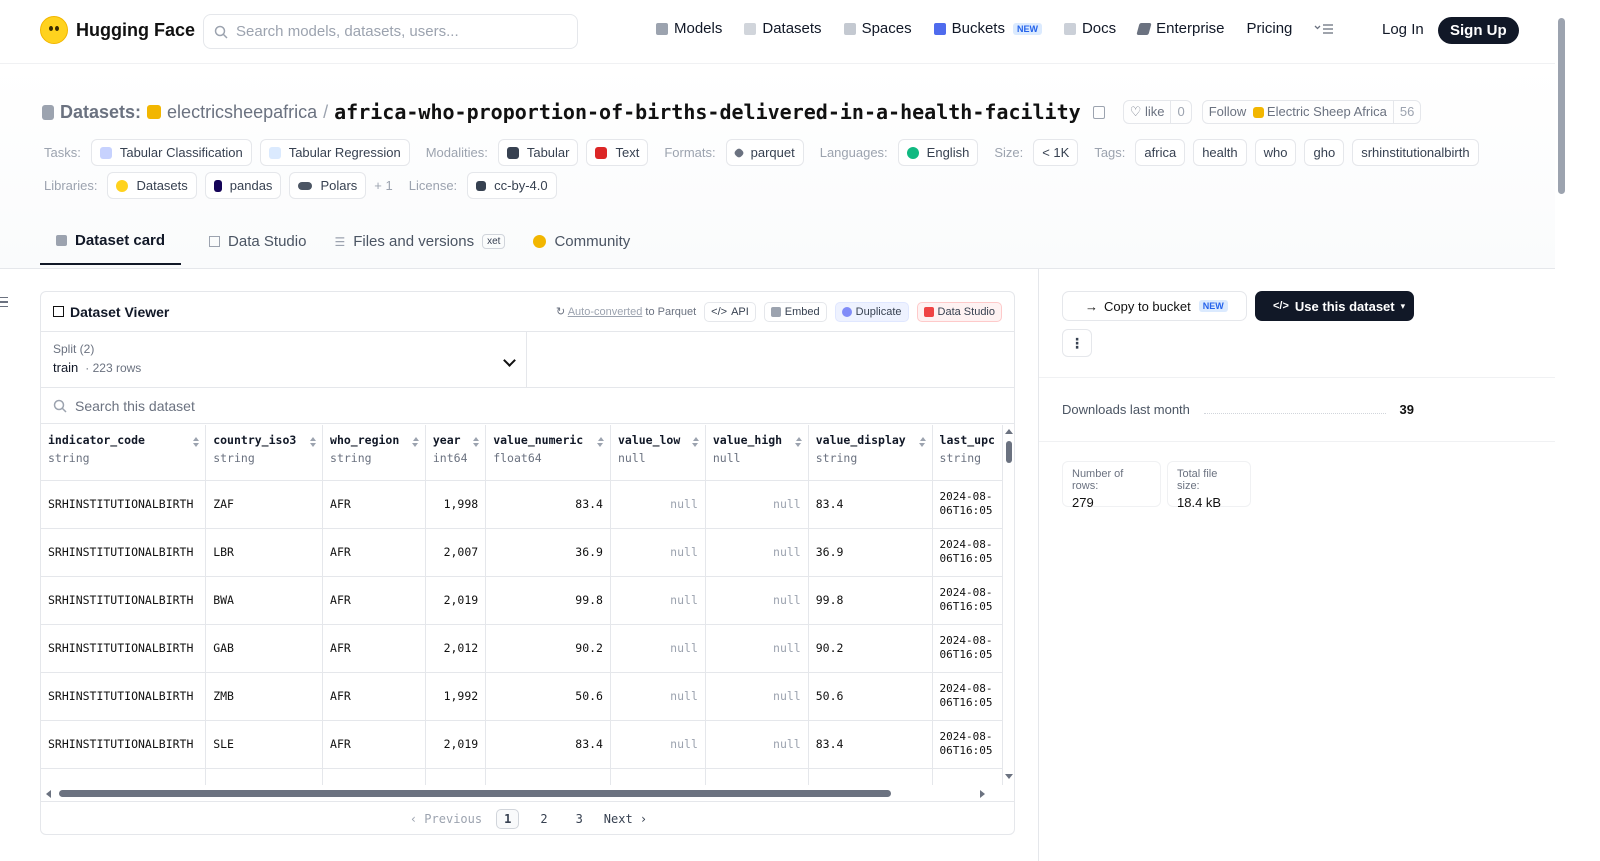  What do you see at coordinates (1220, 152) in the screenshot?
I see `tag-health: health` at bounding box center [1220, 152].